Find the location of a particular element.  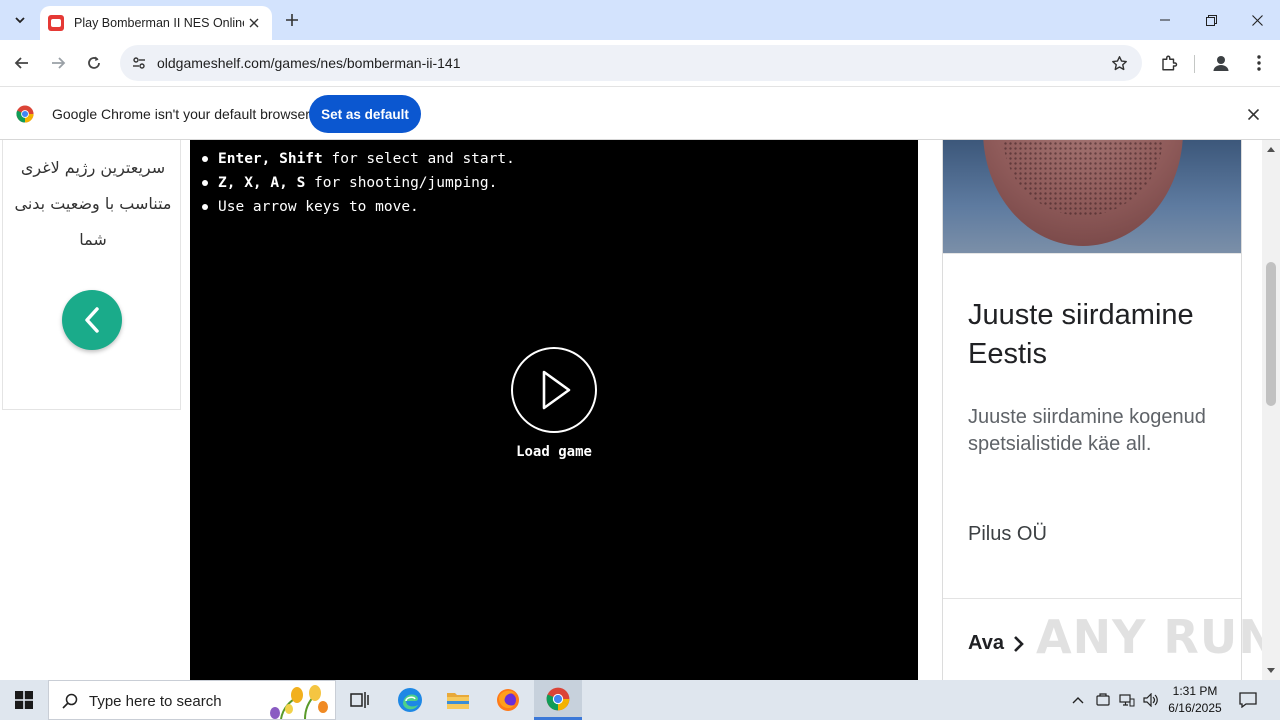

drive-icon is located at coordinates (1103, 699).